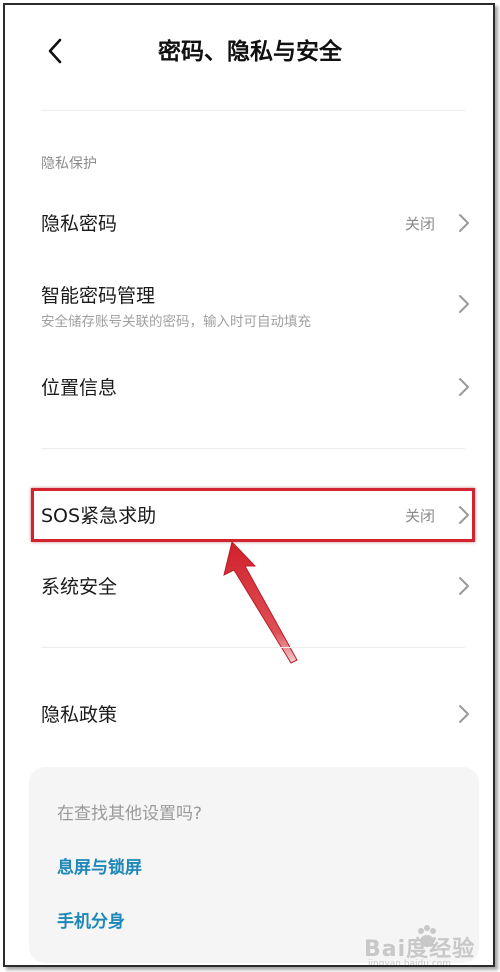 The width and height of the screenshot is (500, 972). I want to click on row-title: 隐私政策, so click(79, 715).